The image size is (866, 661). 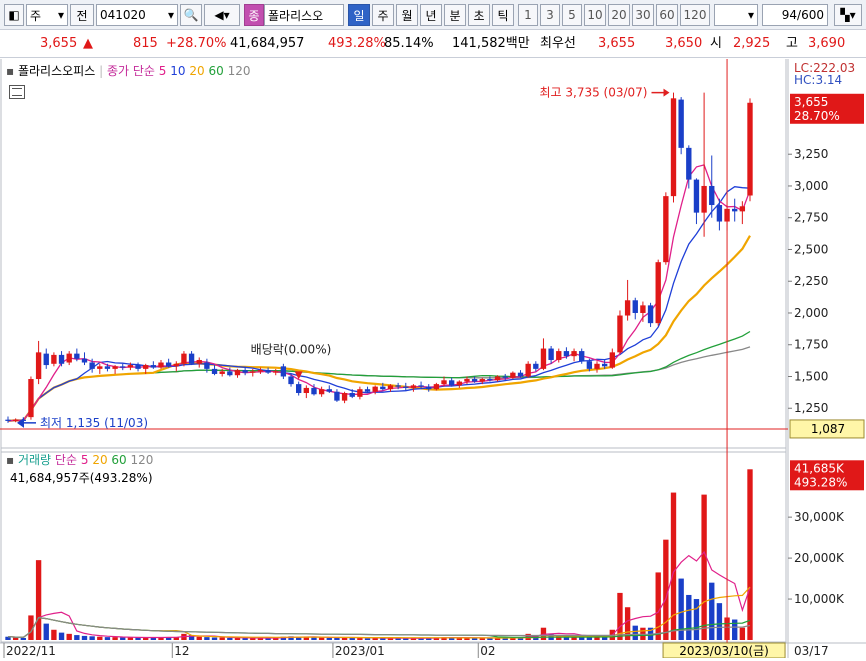 I want to click on period-label: 주, so click(x=383, y=15).